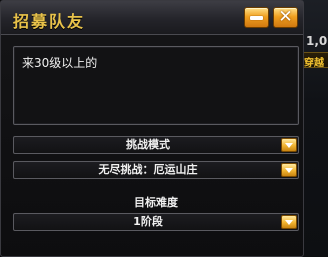  What do you see at coordinates (148, 221) in the screenshot?
I see `difficulty-dropdown-value: 1阶段` at bounding box center [148, 221].